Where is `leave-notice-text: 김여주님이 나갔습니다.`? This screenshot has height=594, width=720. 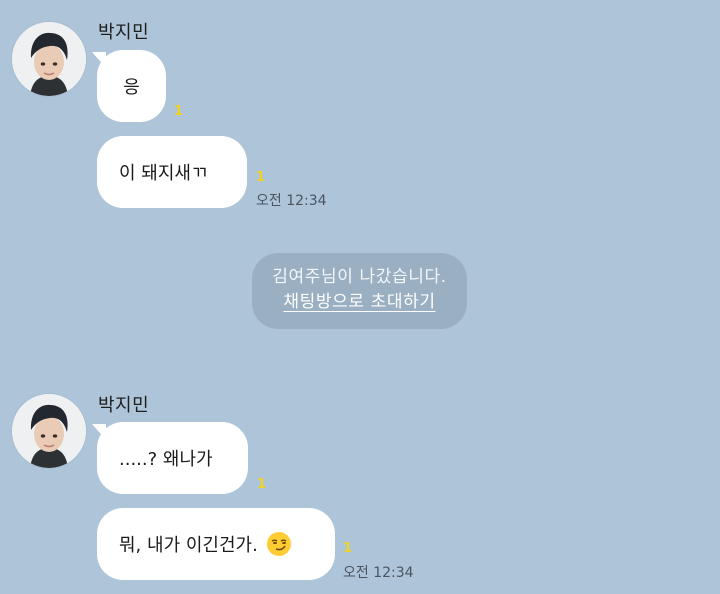
leave-notice-text: 김여주님이 나갔습니다. is located at coordinates (359, 277).